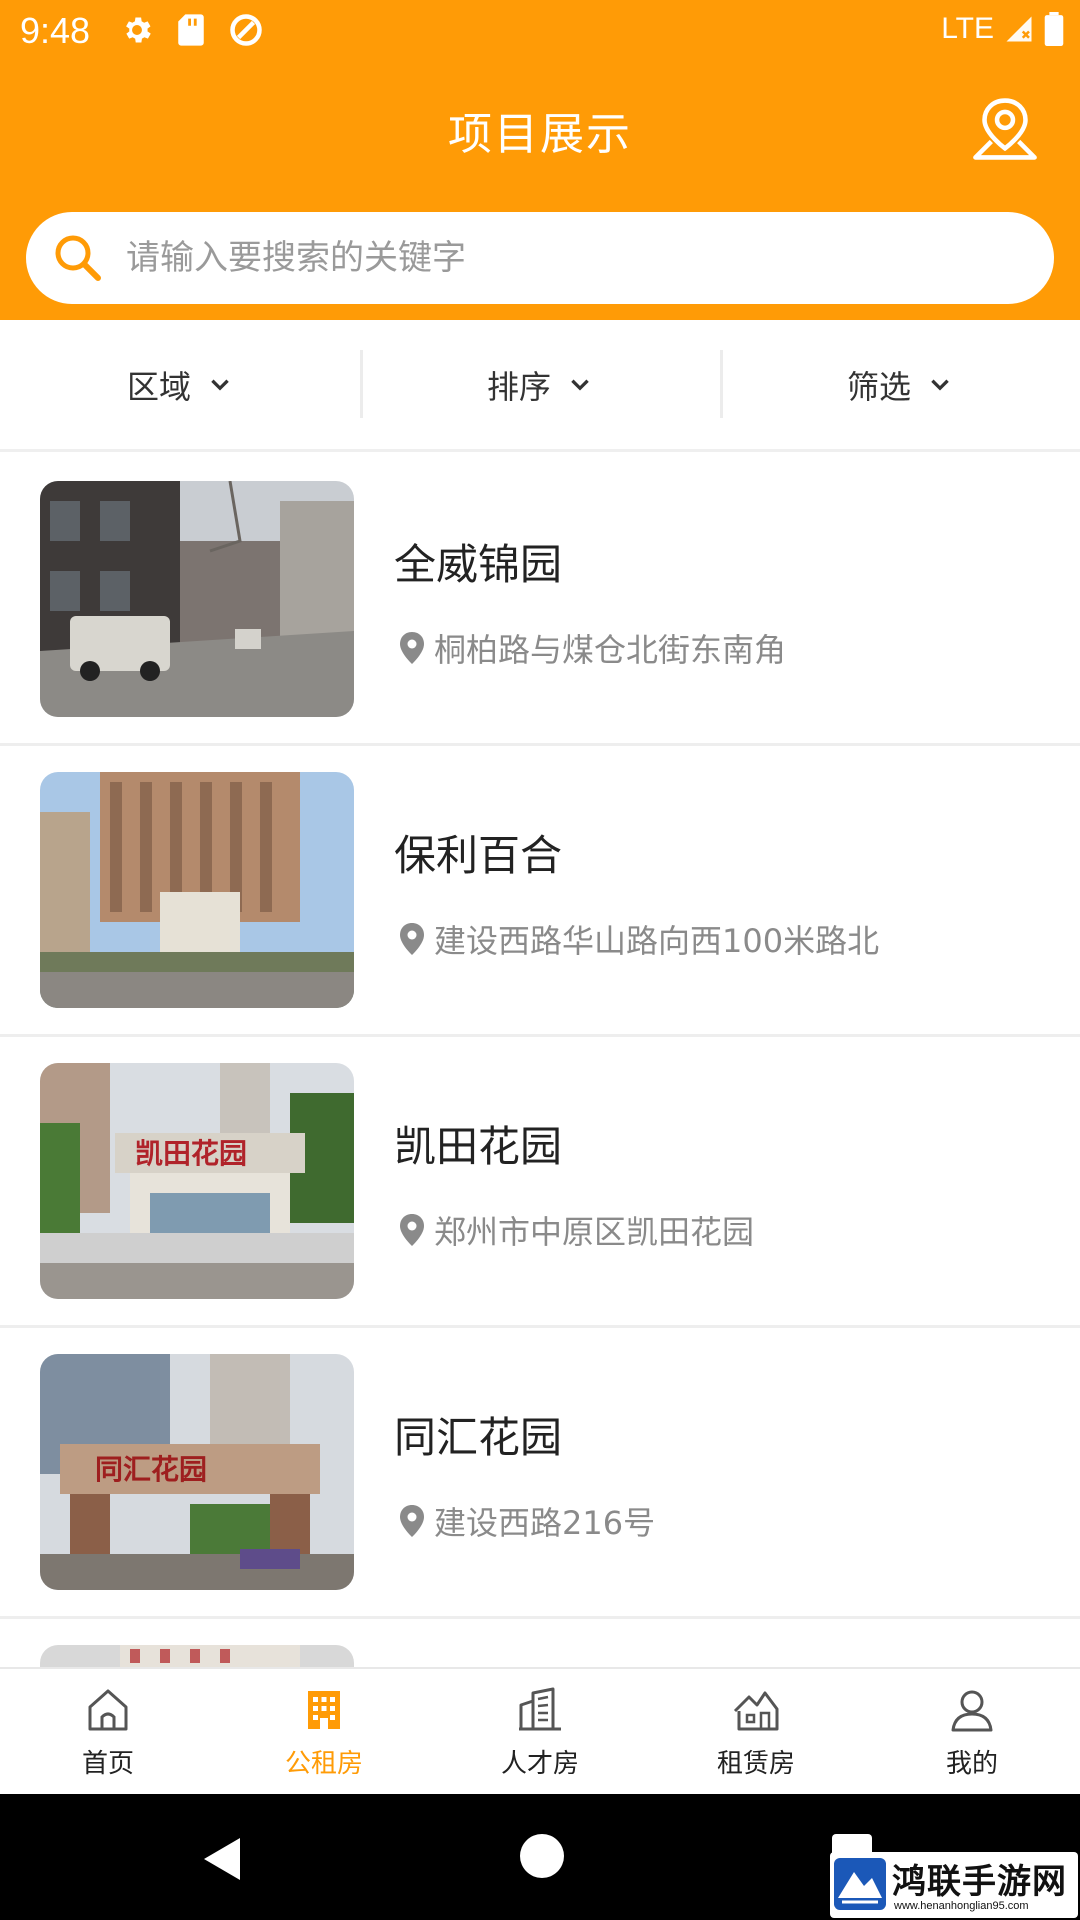  Describe the element at coordinates (657, 941) in the screenshot. I see `address-text: 建设西路华山路向西100米路北` at that location.